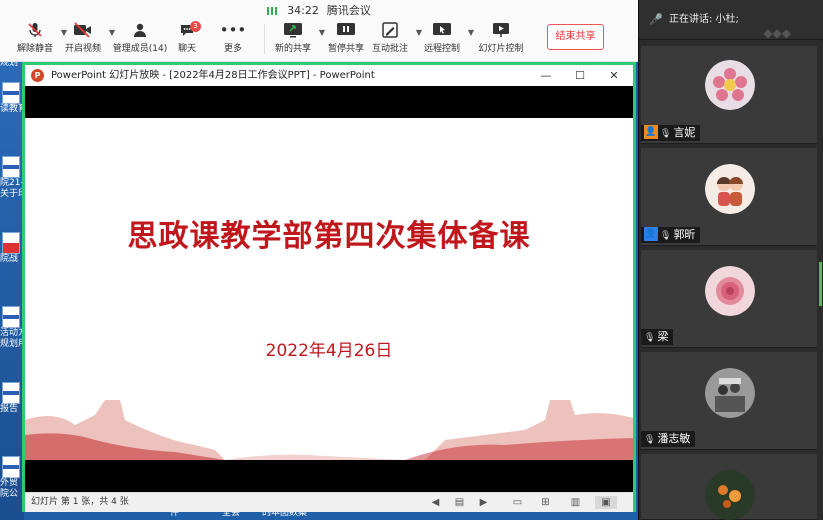 The height and width of the screenshot is (520, 823). What do you see at coordinates (545, 502) in the screenshot?
I see `slide-sorter-icon: ⊞` at bounding box center [545, 502].